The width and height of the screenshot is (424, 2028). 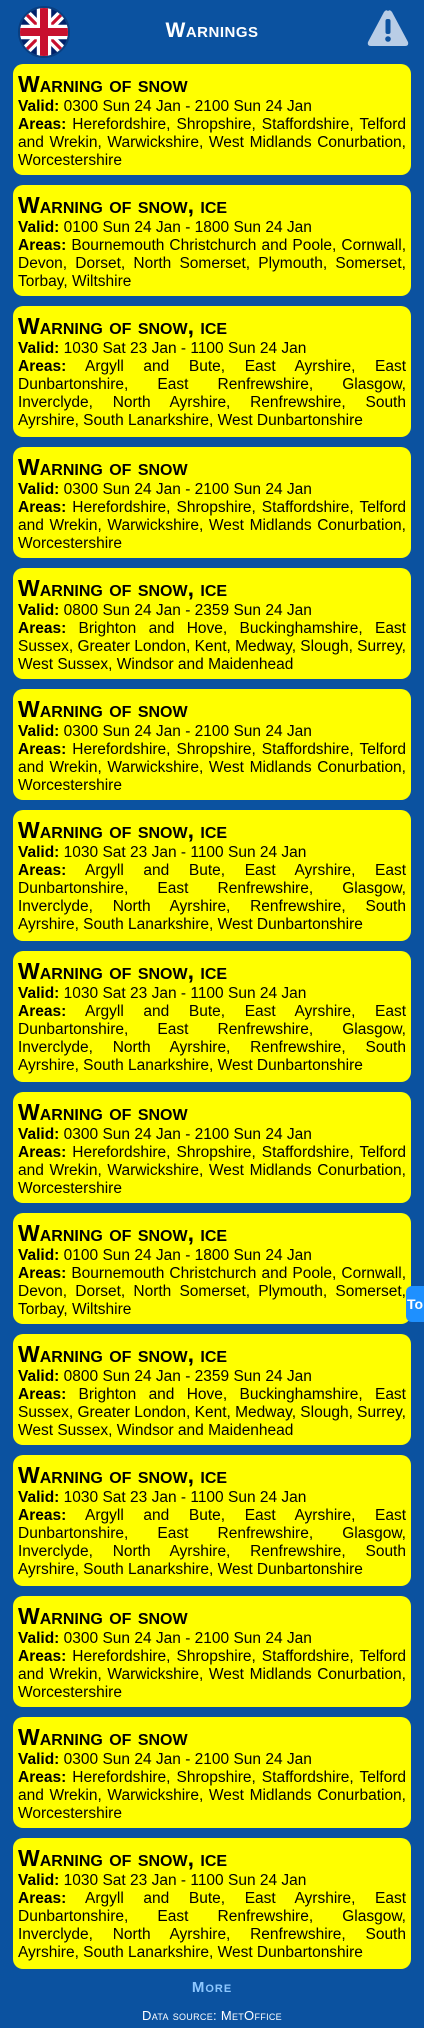 What do you see at coordinates (212, 1987) in the screenshot?
I see `more-link: More` at bounding box center [212, 1987].